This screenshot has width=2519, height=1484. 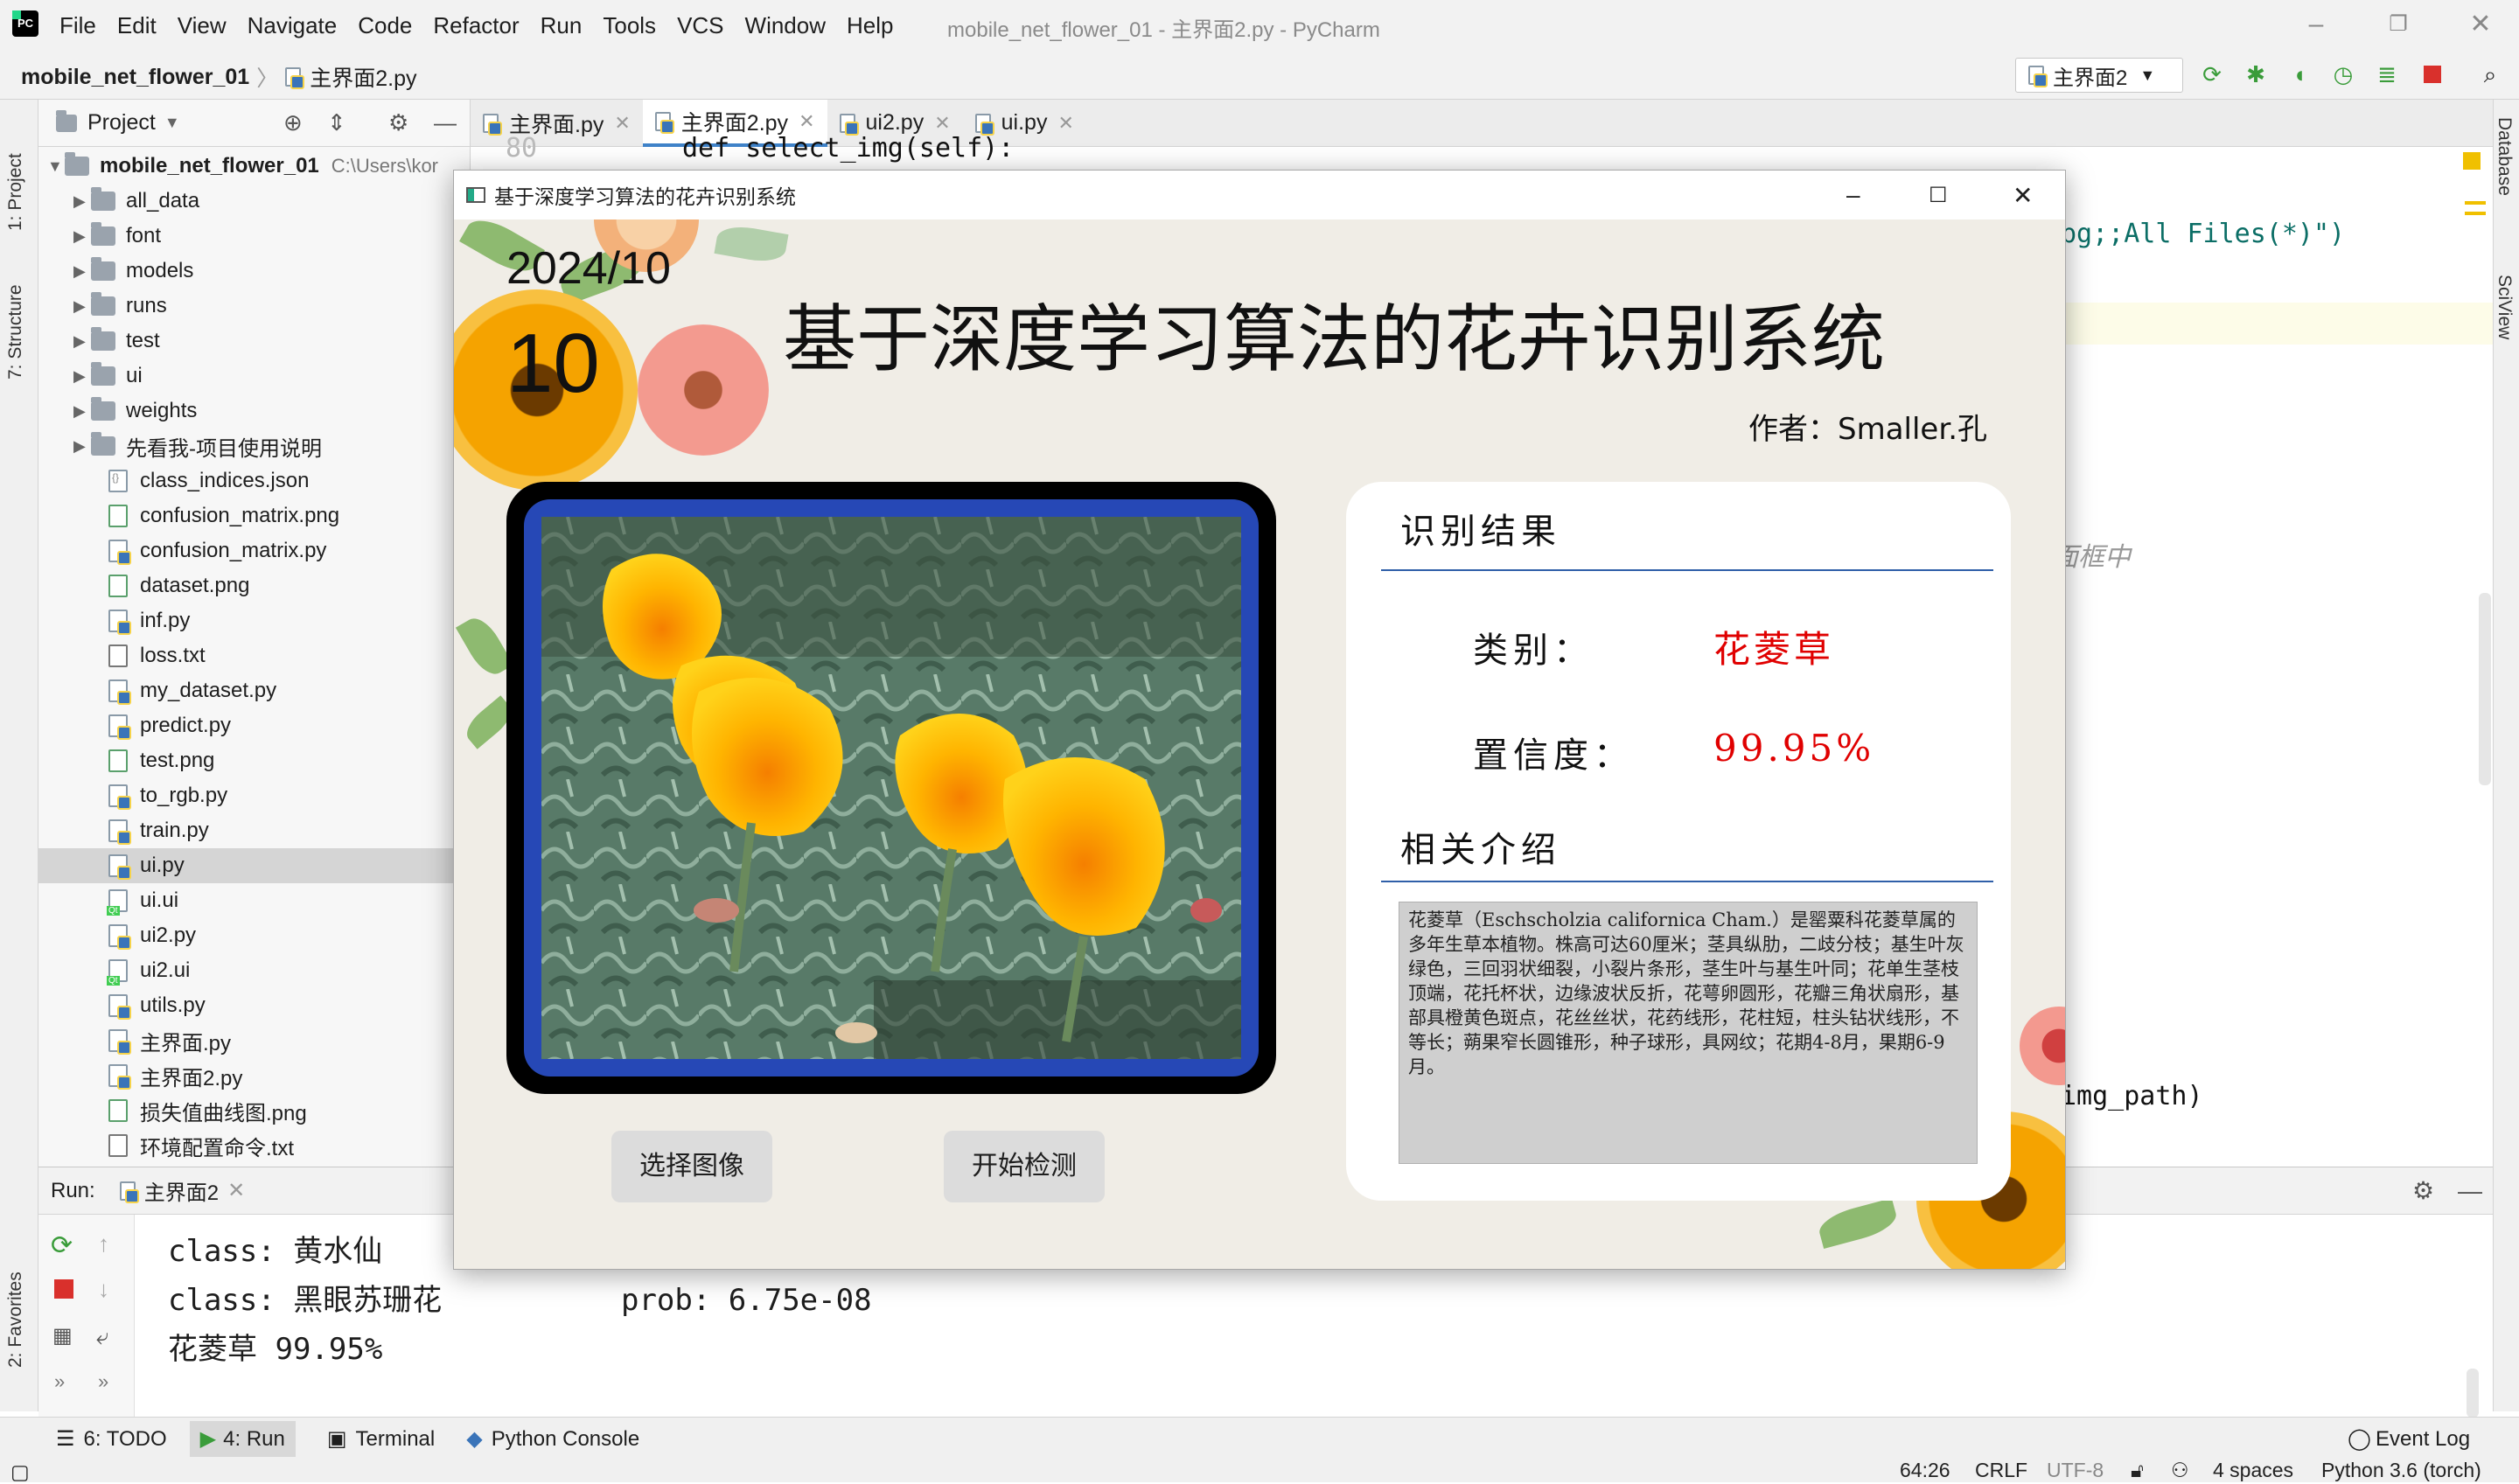 I want to click on app-close-icon: ✕, so click(x=2023, y=195).